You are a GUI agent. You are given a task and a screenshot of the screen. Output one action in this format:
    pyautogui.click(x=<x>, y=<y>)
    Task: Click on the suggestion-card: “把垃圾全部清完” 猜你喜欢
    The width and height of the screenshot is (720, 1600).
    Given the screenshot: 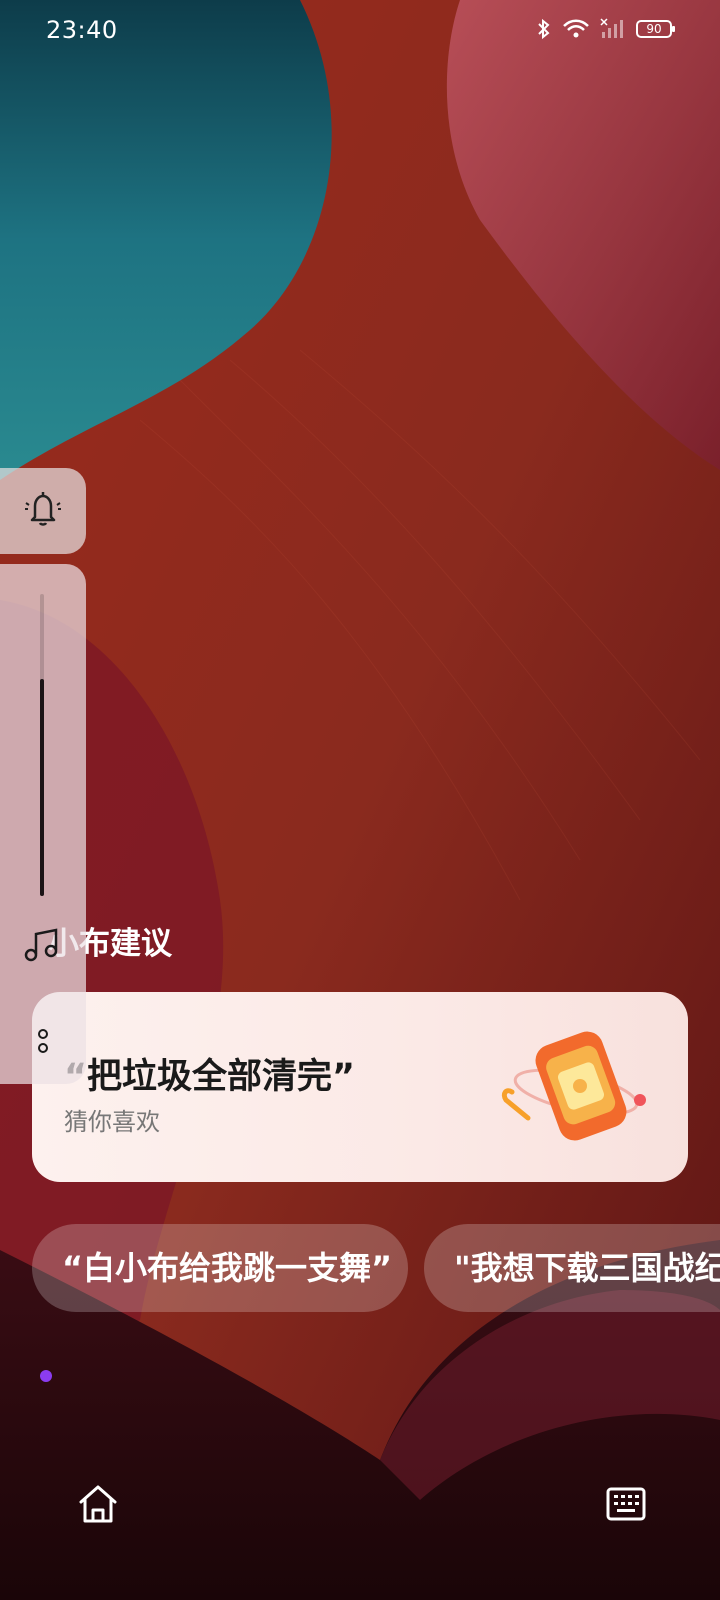 What is the action you would take?
    pyautogui.click(x=360, y=1087)
    